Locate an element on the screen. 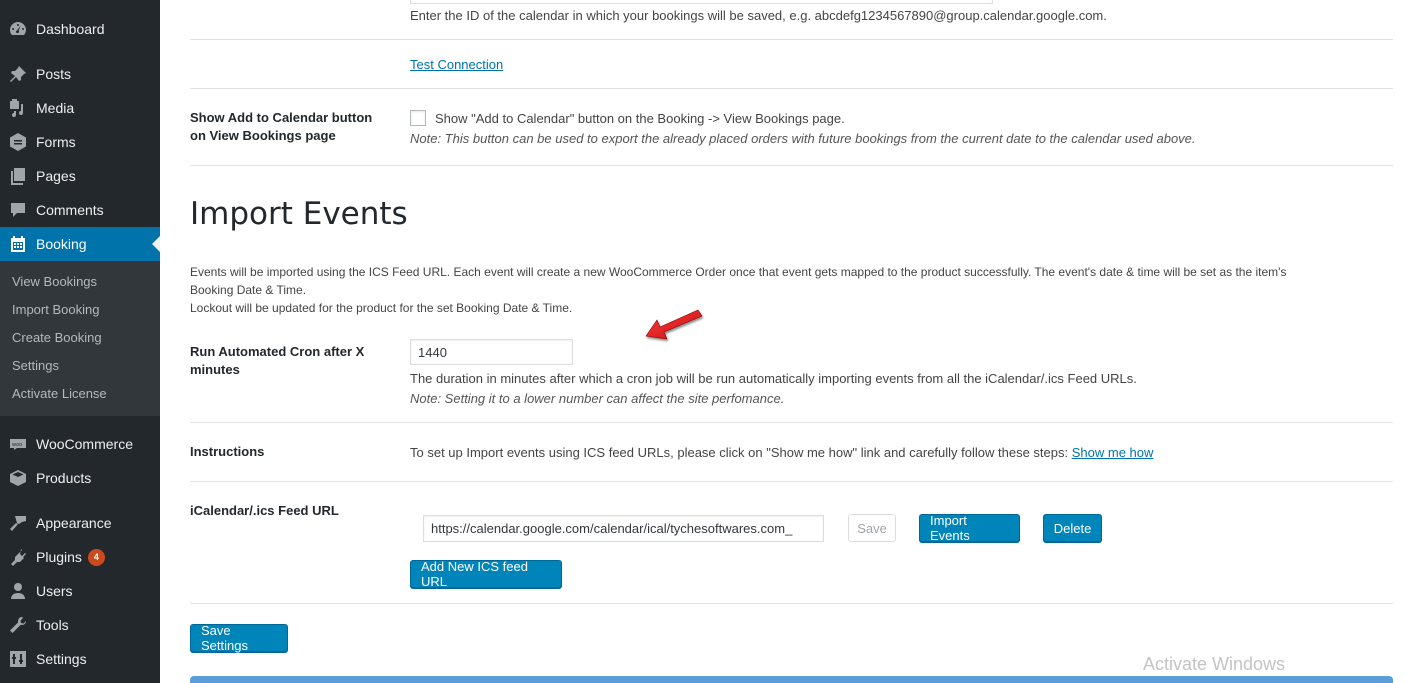  sidebar-label: Comments is located at coordinates (70, 210).